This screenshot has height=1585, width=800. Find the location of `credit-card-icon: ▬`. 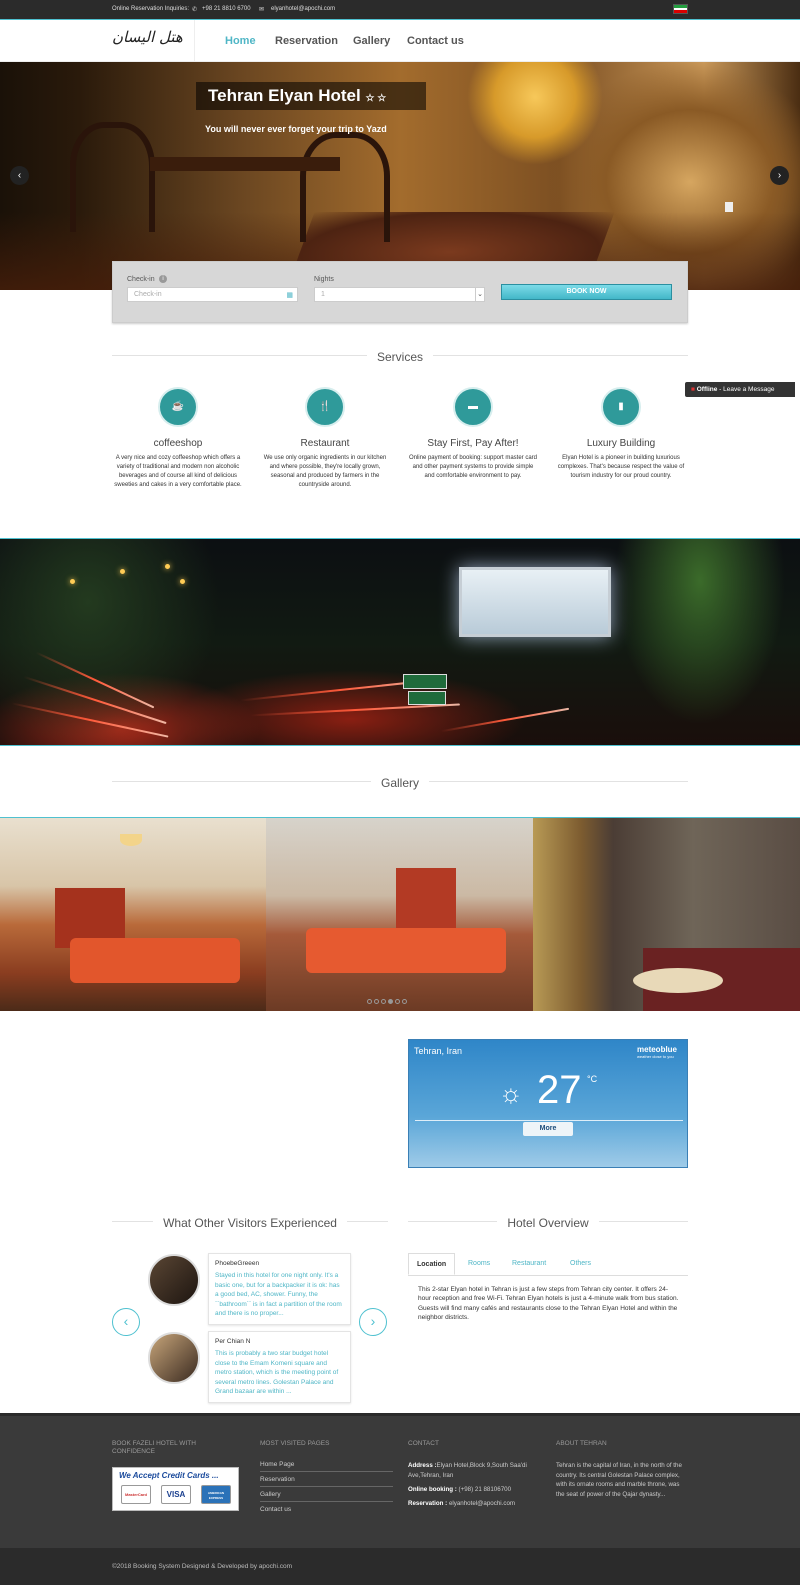

credit-card-icon: ▬ is located at coordinates (473, 407).